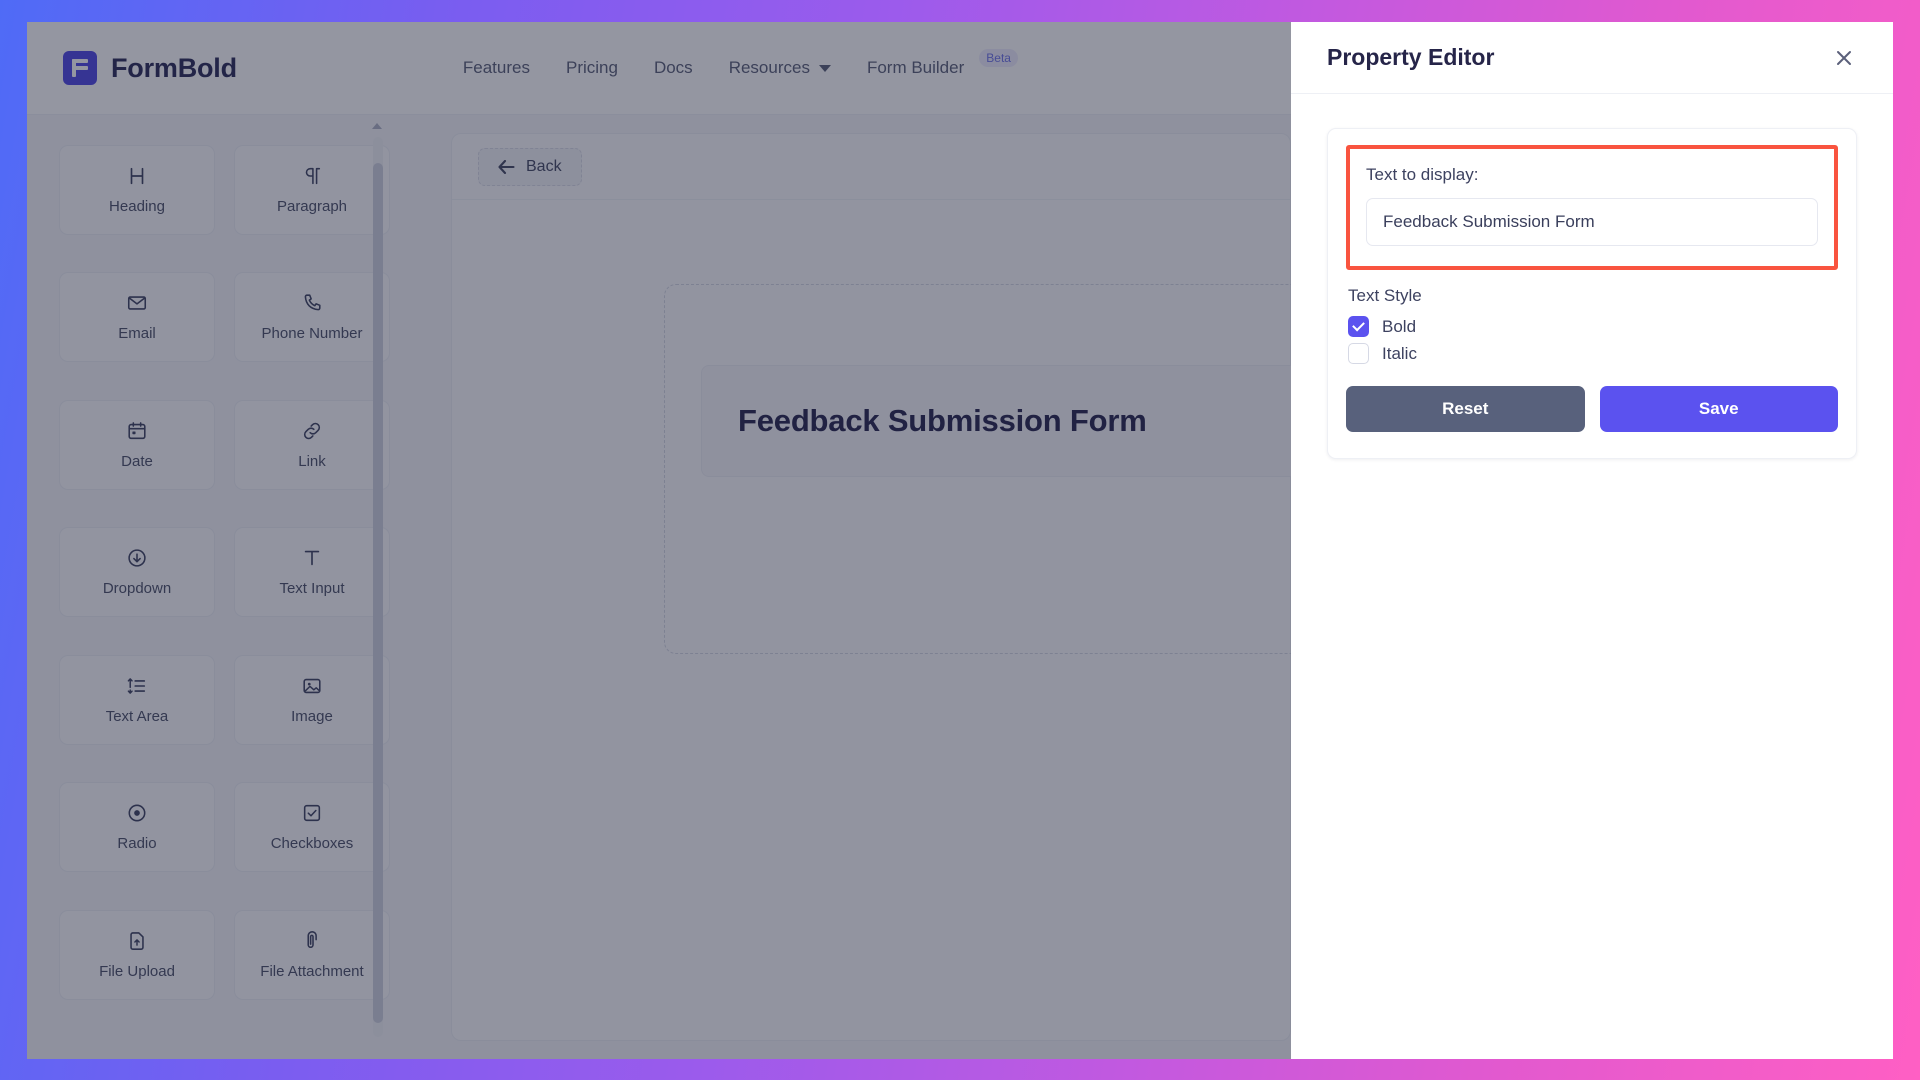  Describe the element at coordinates (1718, 409) in the screenshot. I see `save-button: Save` at that location.